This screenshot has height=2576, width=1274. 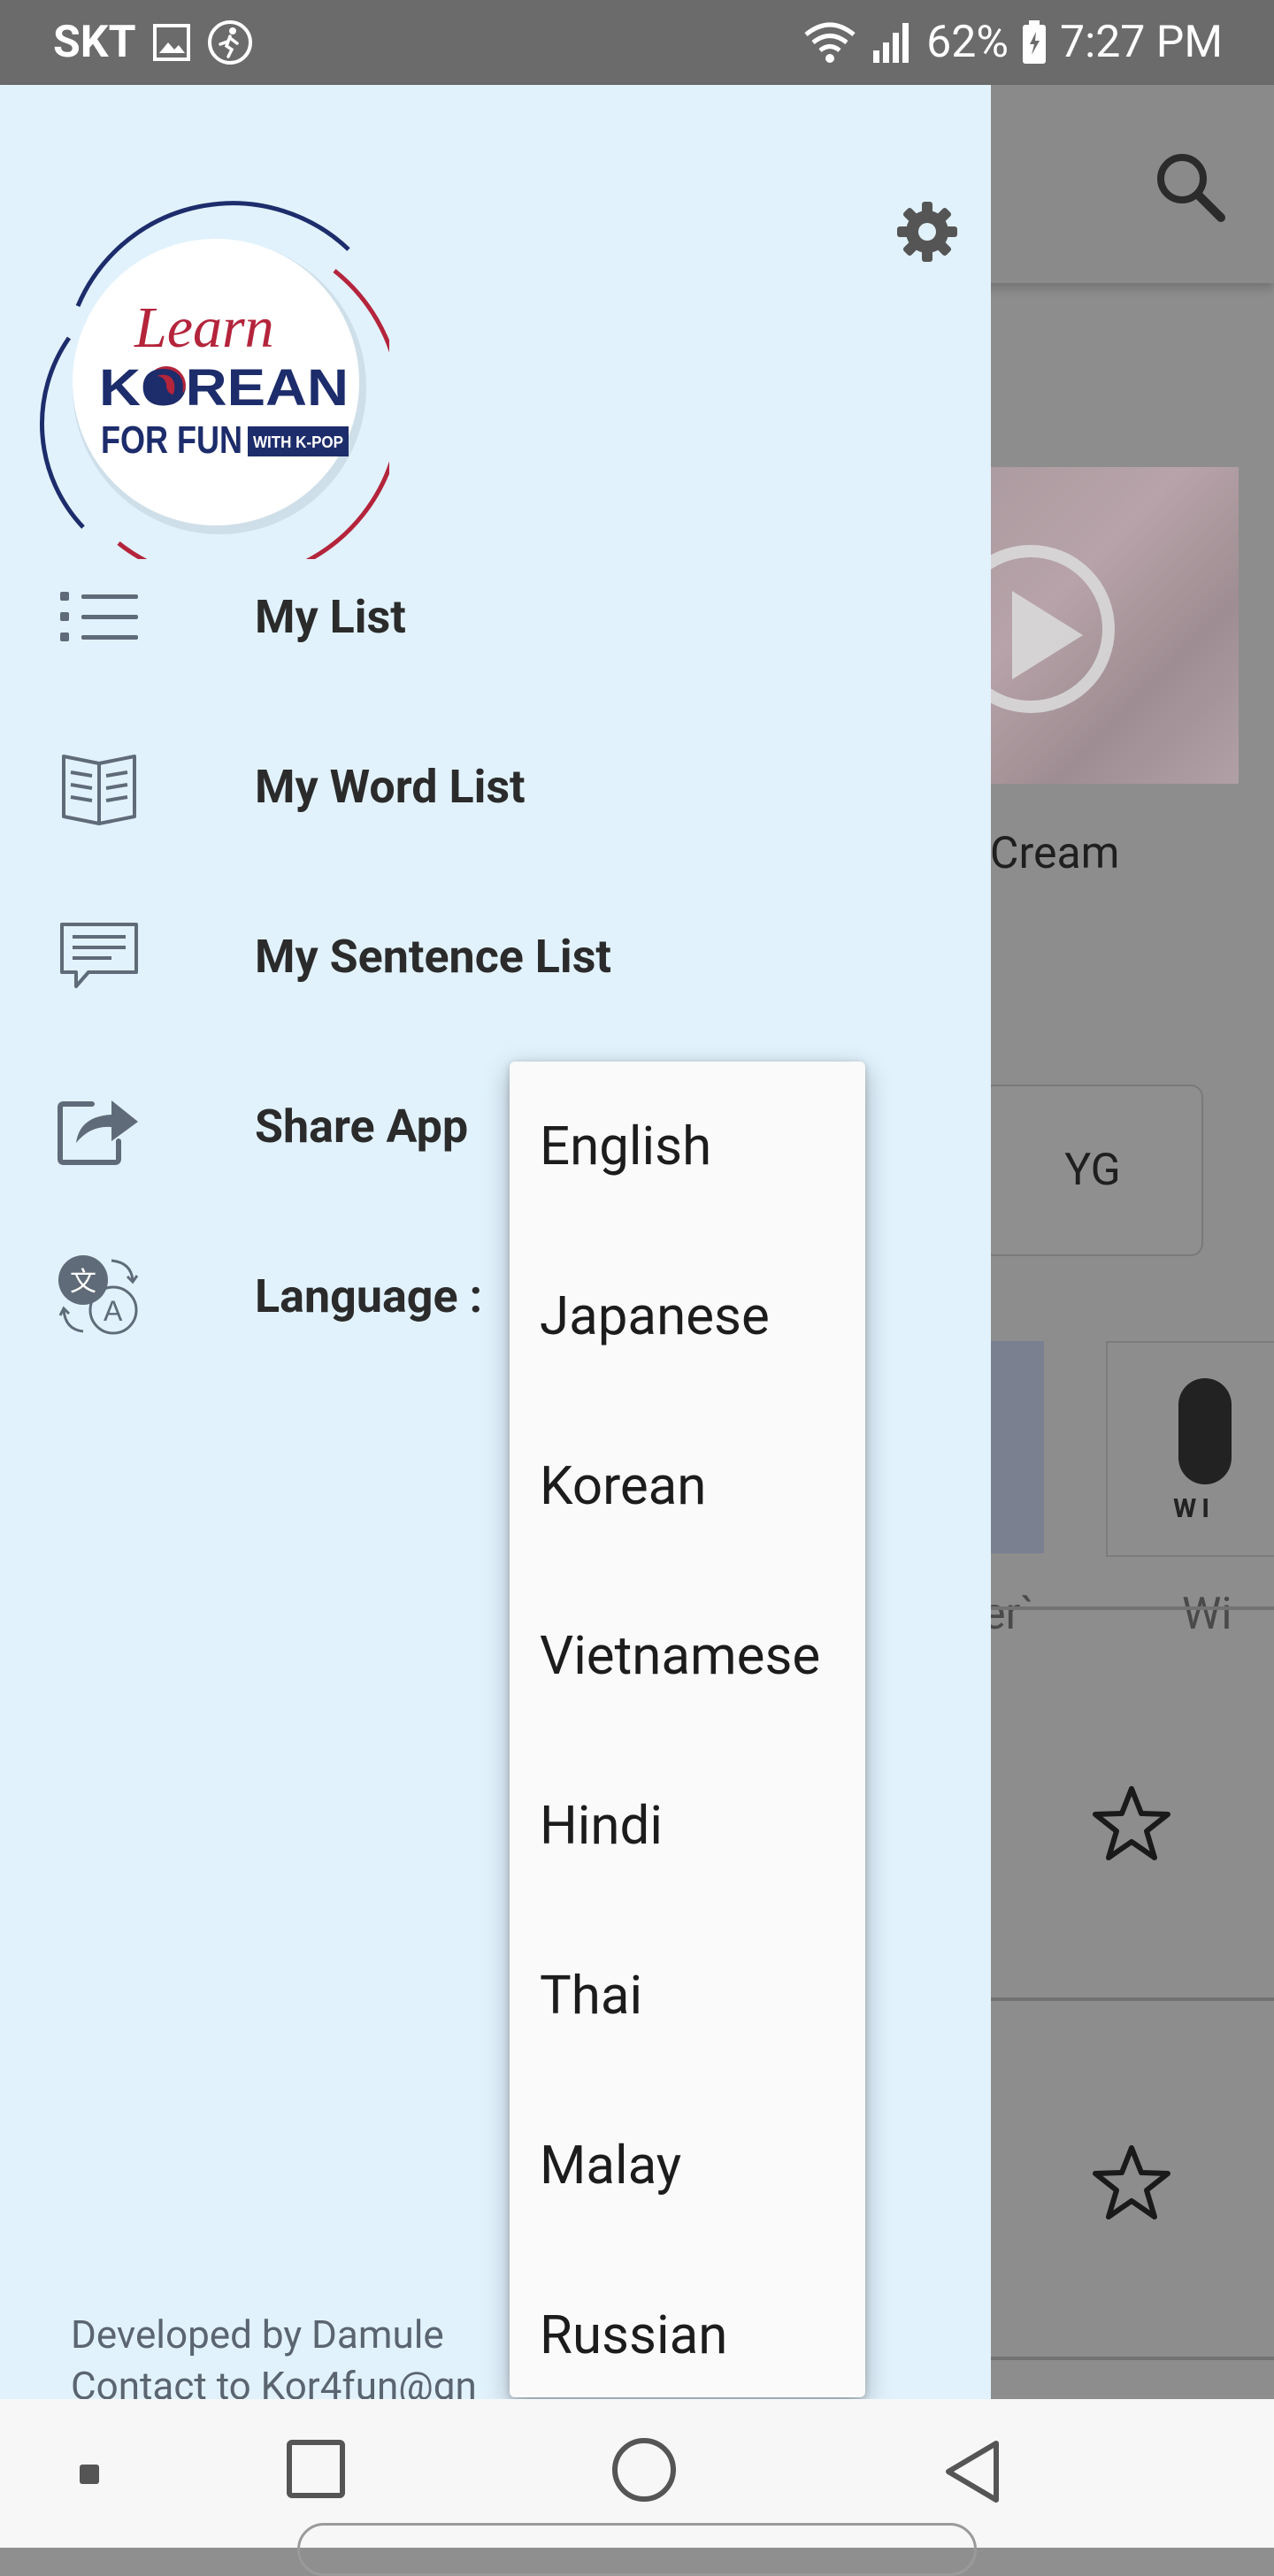 I want to click on logo-forfun-text: FOR FUN, so click(x=171, y=440).